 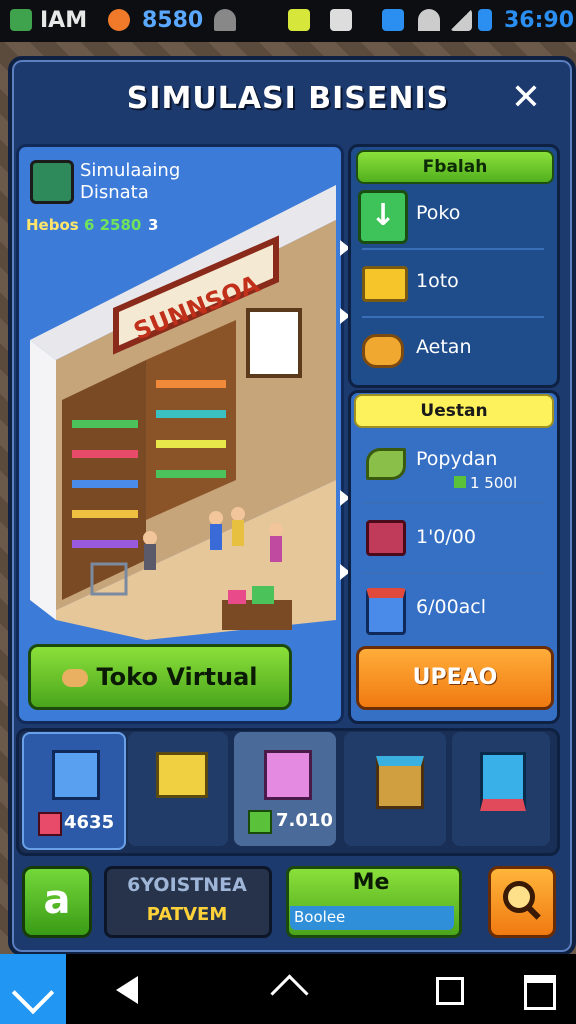 I want to click on status-bar: IAM 8580 36:90, so click(x=288, y=21).